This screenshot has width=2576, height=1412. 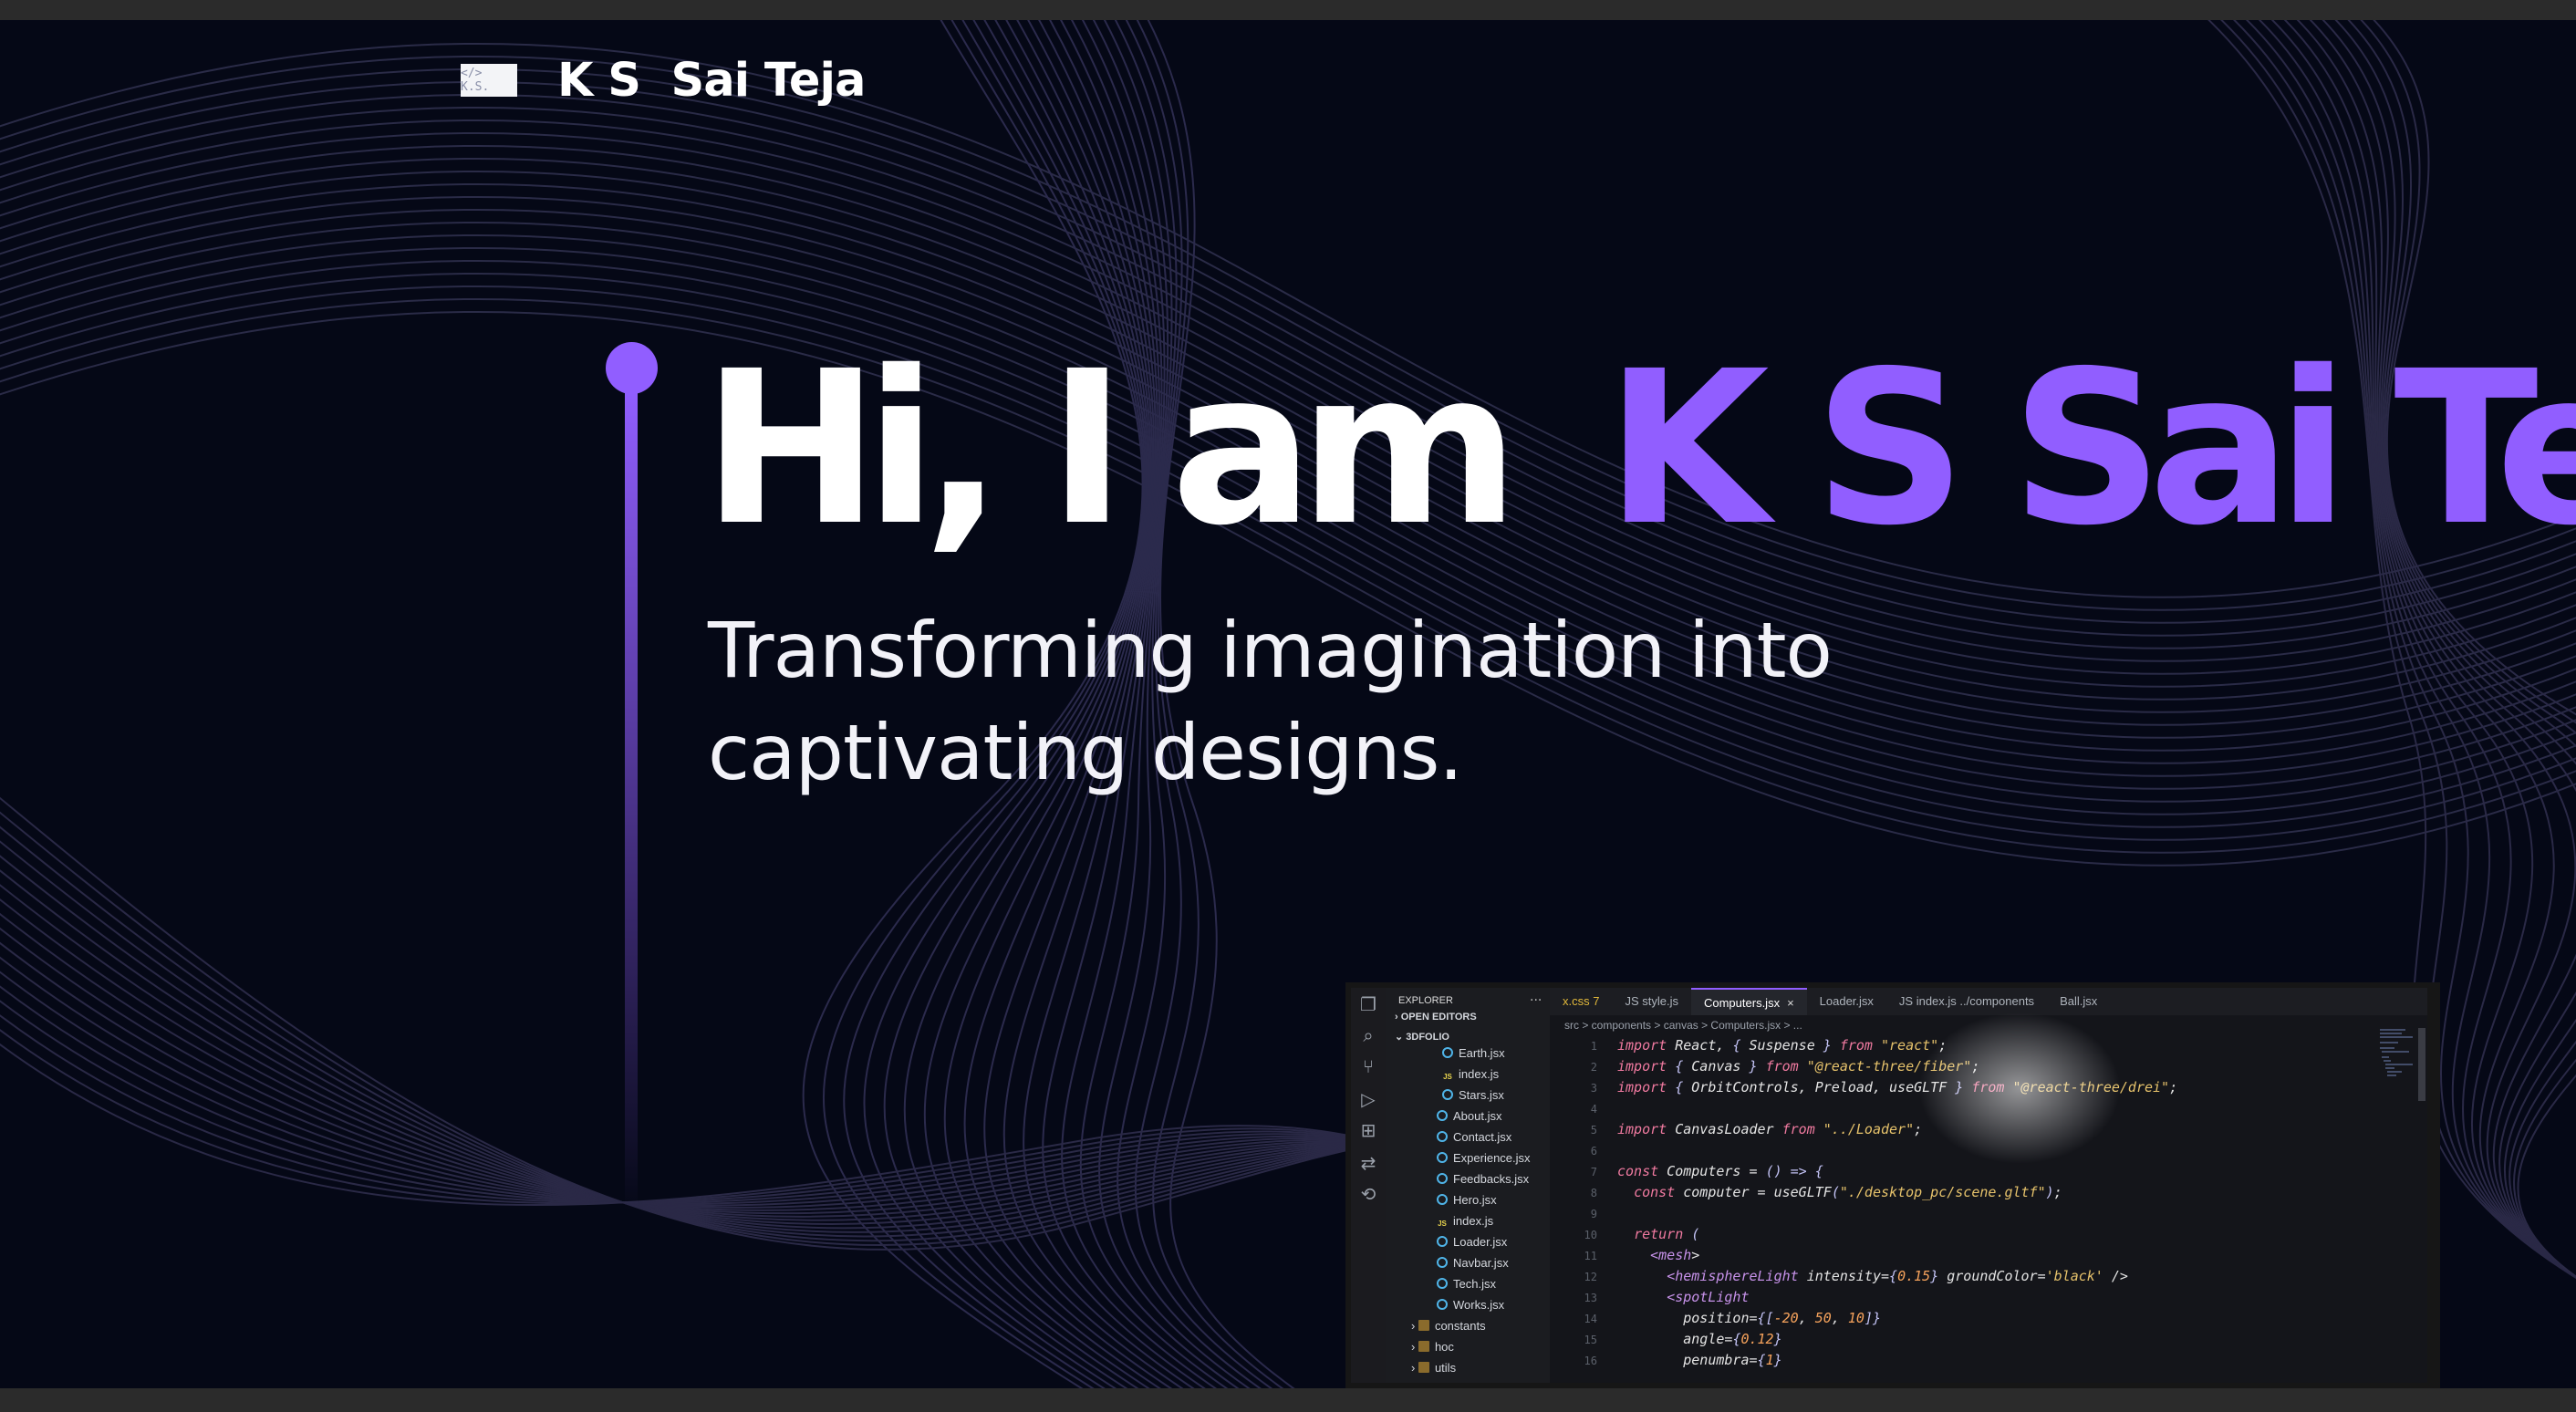 What do you see at coordinates (1085, 752) in the screenshot?
I see `hero-subtitle-line-2: captivating designs.` at bounding box center [1085, 752].